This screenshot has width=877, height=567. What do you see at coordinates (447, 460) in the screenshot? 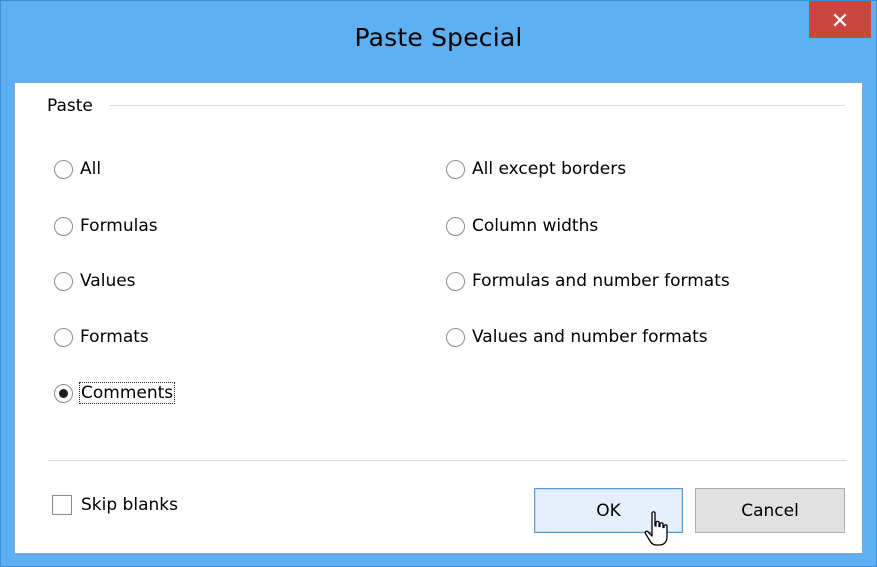
I see `footer-divider` at bounding box center [447, 460].